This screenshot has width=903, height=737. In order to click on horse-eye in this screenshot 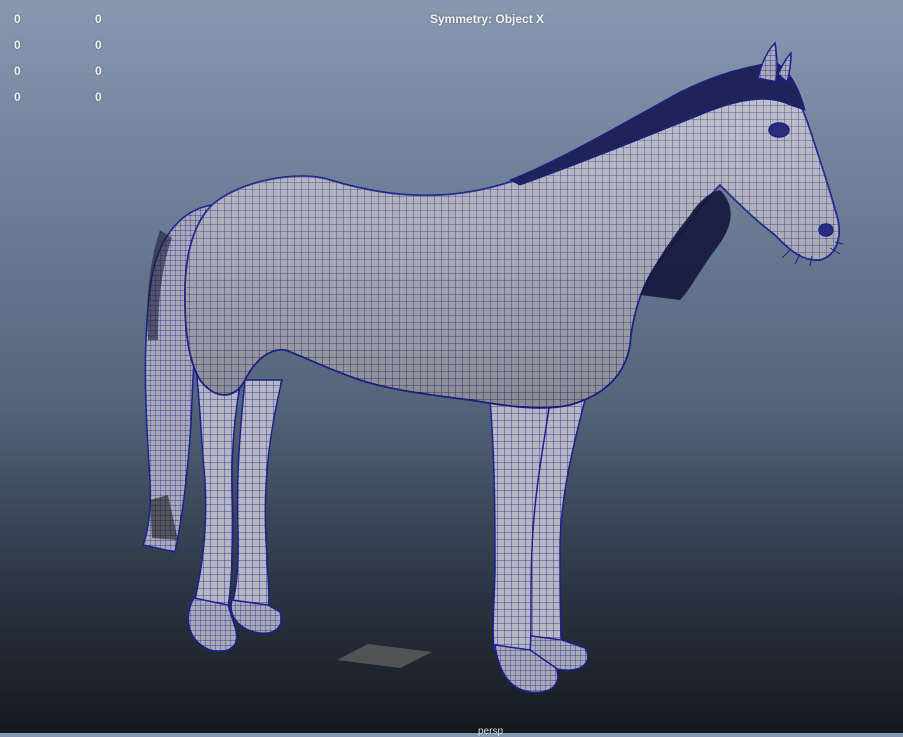, I will do `click(779, 130)`.